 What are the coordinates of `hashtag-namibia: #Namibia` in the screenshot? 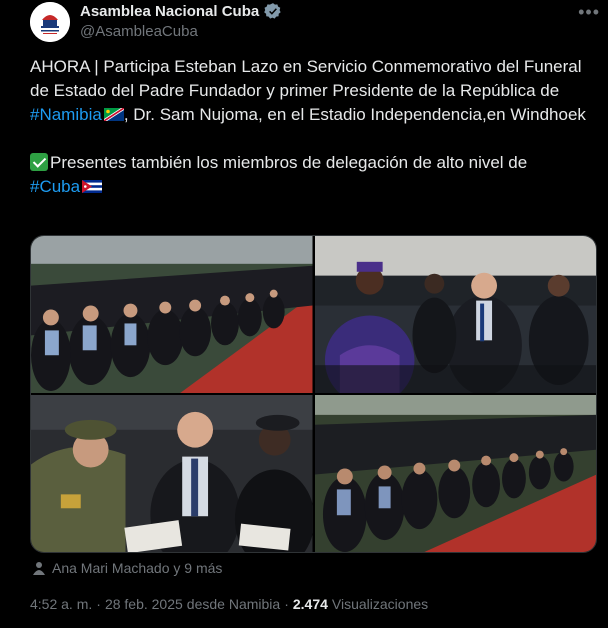 It's located at (66, 114).